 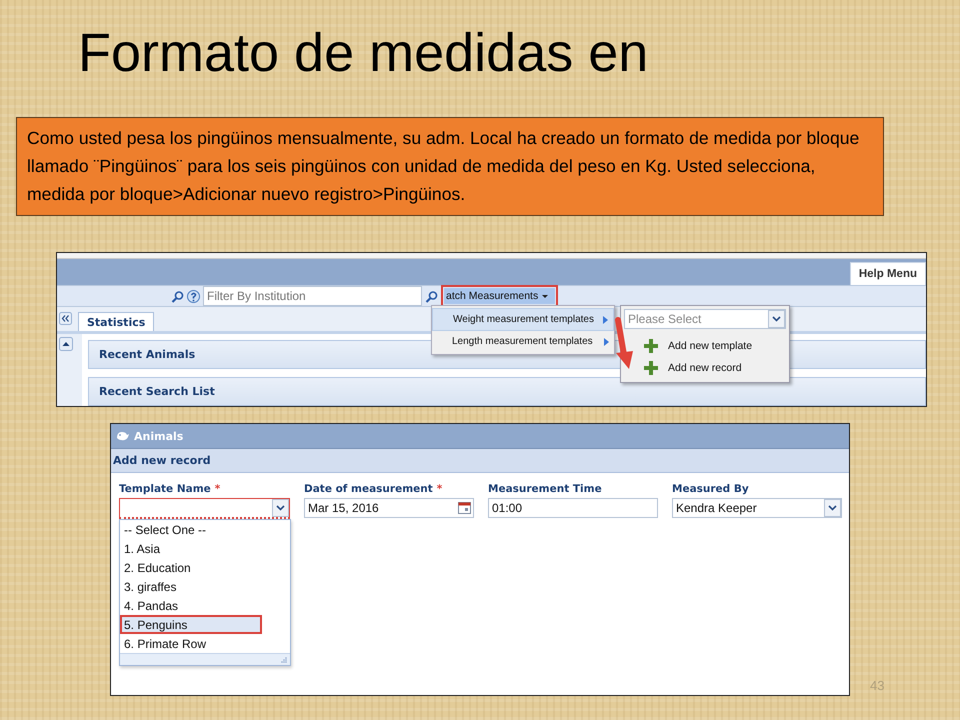 What do you see at coordinates (710, 489) in the screenshot?
I see `field-label: Measured By` at bounding box center [710, 489].